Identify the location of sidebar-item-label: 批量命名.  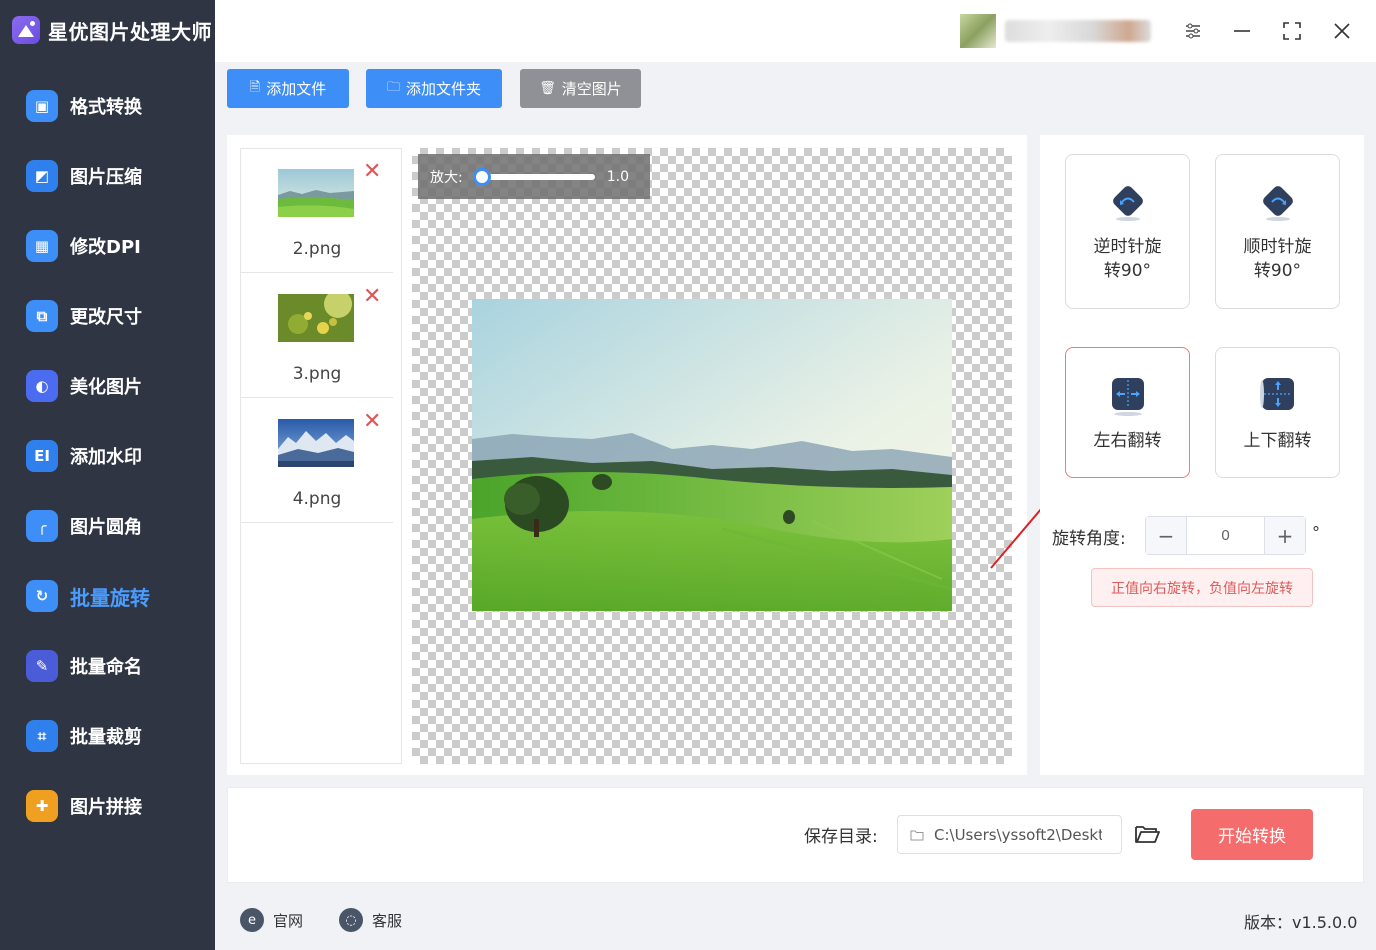
(106, 667).